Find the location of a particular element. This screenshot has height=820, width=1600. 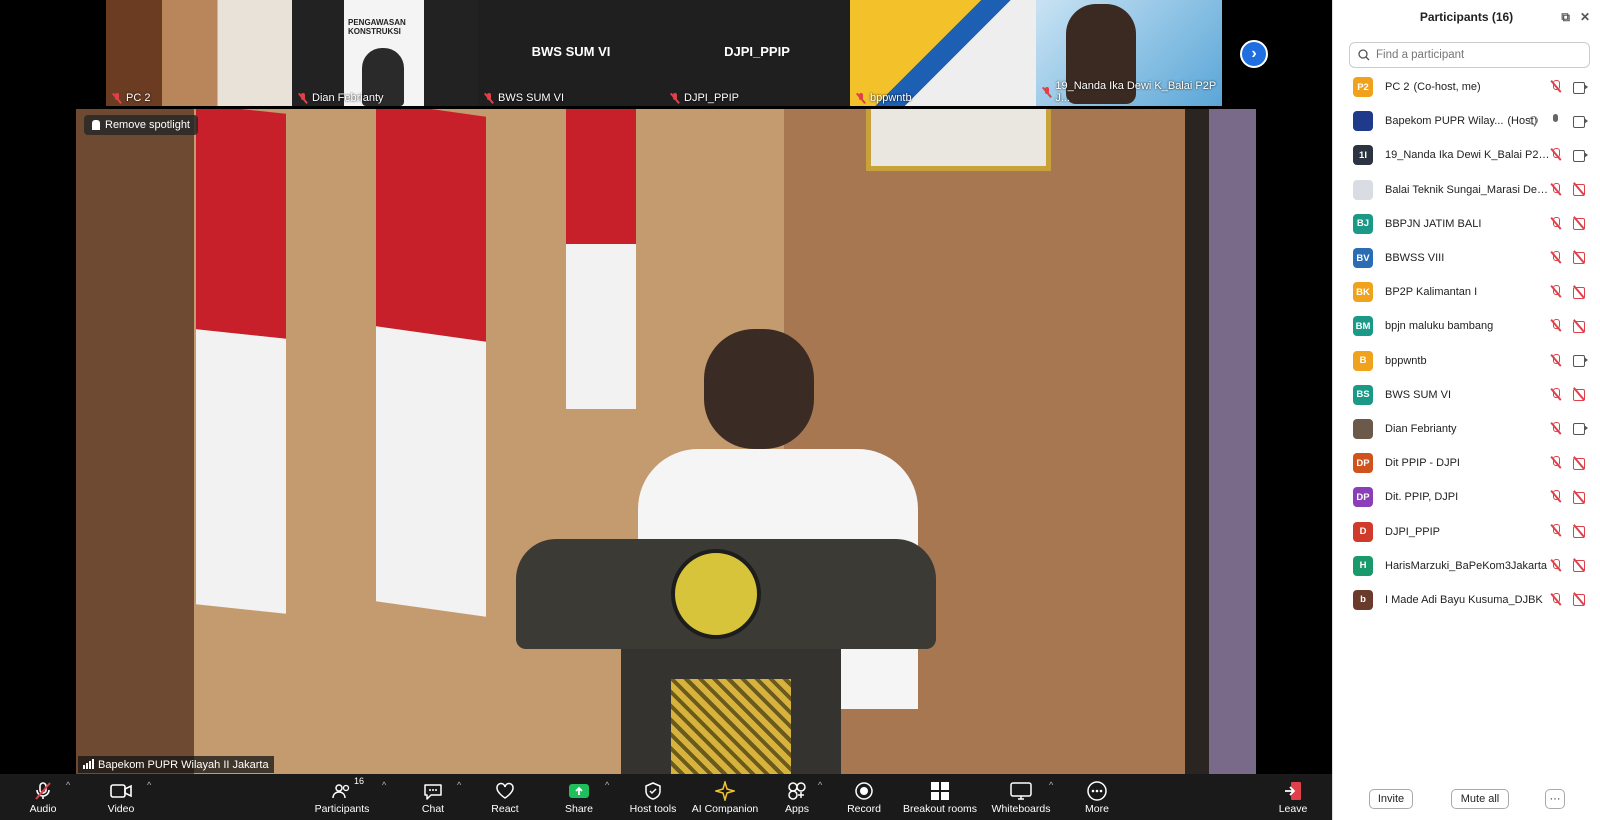

audio-options-chevron-icon: ^ is located at coordinates (68, 785).